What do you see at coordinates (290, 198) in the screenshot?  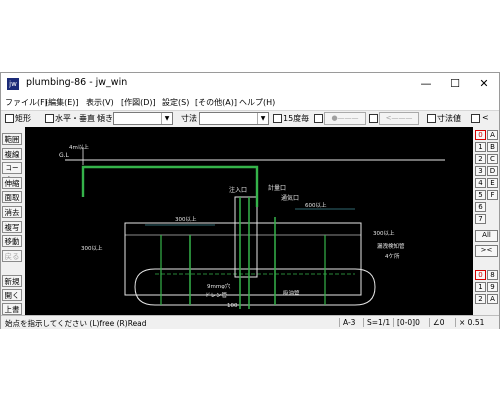 I see `vent-label: 通気口` at bounding box center [290, 198].